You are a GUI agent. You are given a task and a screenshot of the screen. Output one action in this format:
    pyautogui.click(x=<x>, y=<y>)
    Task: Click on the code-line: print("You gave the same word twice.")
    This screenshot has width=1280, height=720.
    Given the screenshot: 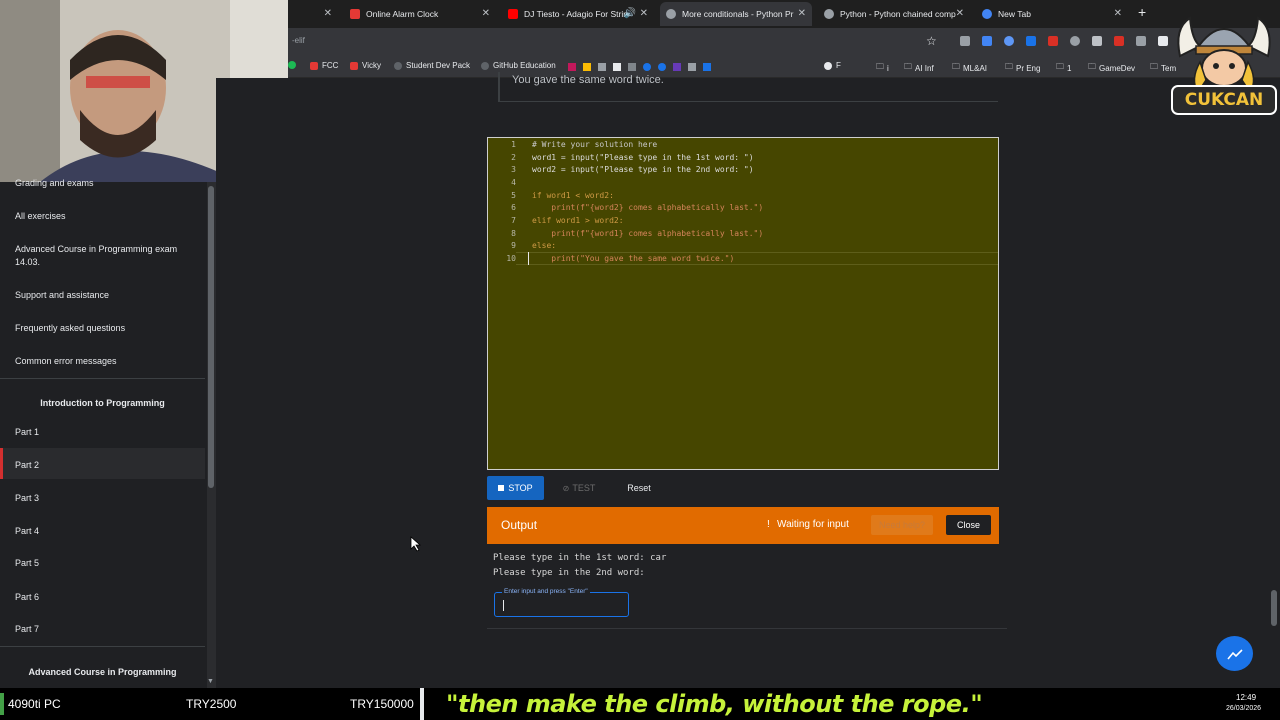 What is the action you would take?
    pyautogui.click(x=633, y=258)
    